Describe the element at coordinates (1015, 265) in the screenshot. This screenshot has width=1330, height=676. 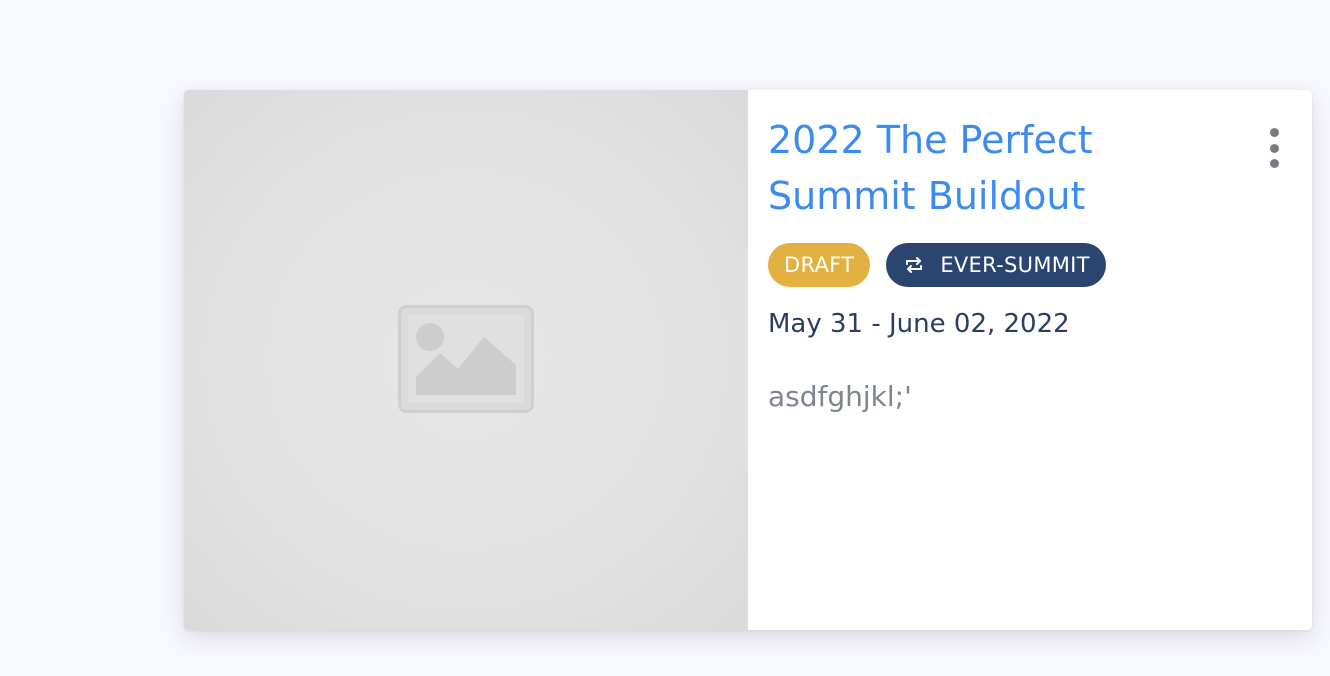
I see `type-badge-label: EVER-SUMMIT` at that location.